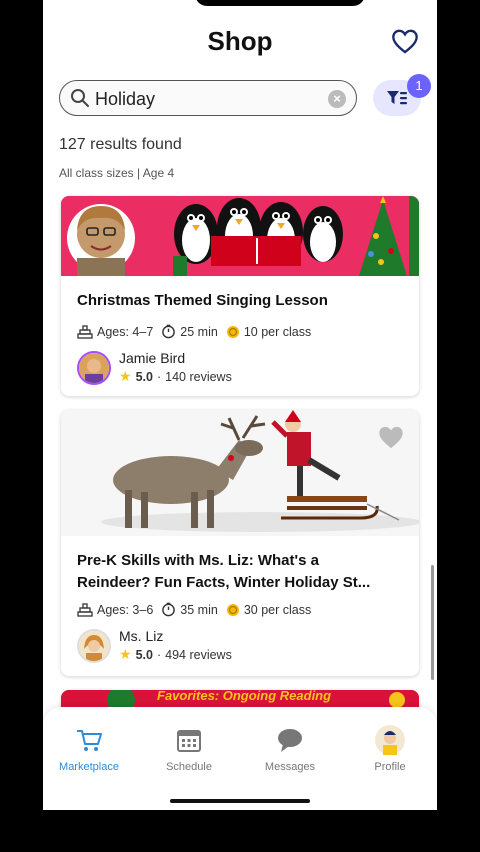  I want to click on search-input: Holiday ×, so click(208, 98).